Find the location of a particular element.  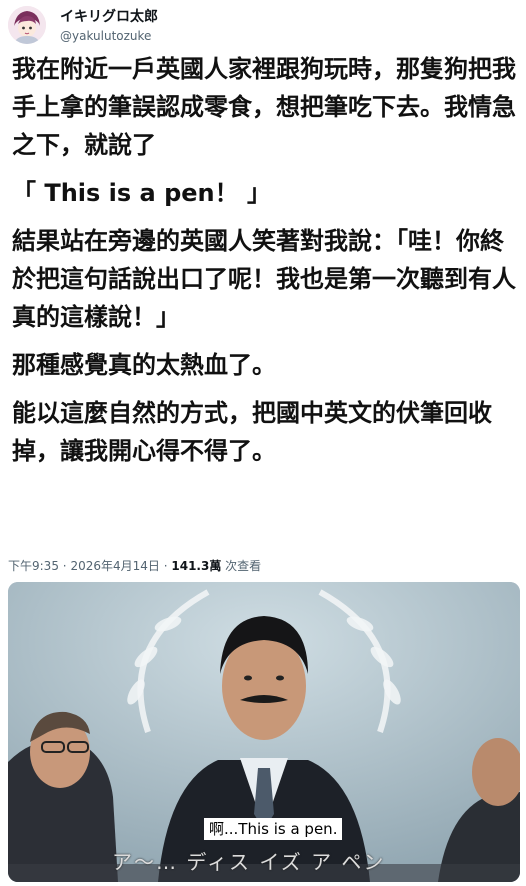

tweet-meta: 下午9:35 · 2026年4月14日 · 141.3萬 次查看 is located at coordinates (134, 566).